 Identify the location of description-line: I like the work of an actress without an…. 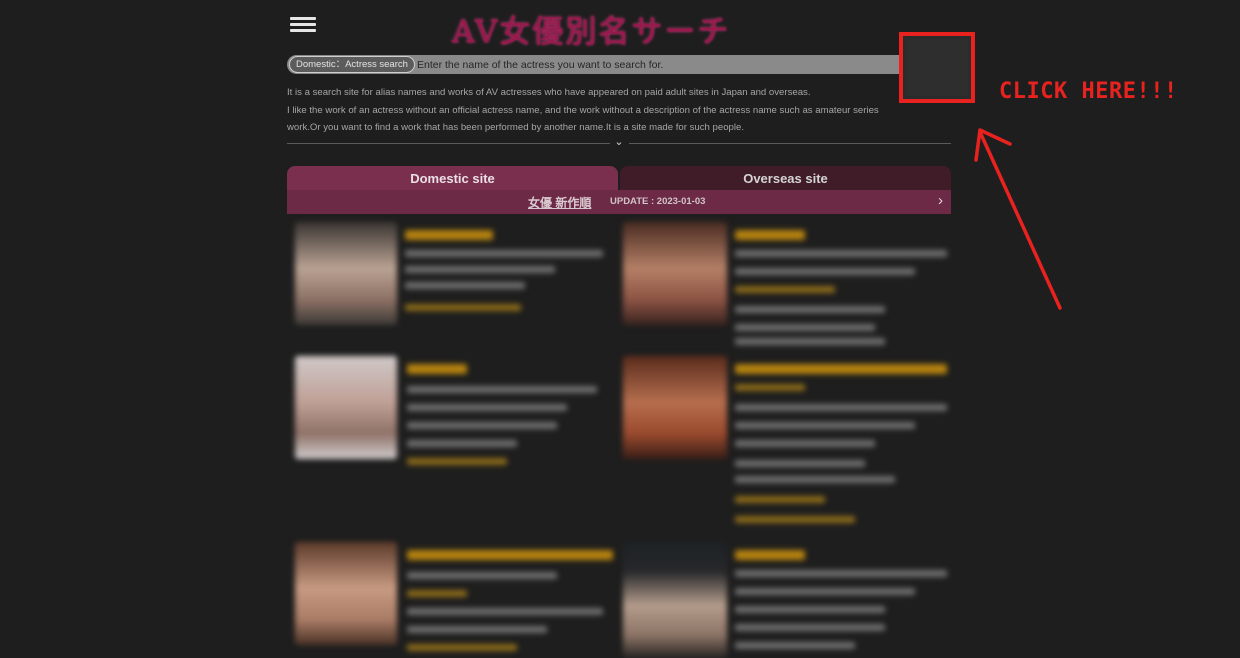
(583, 110).